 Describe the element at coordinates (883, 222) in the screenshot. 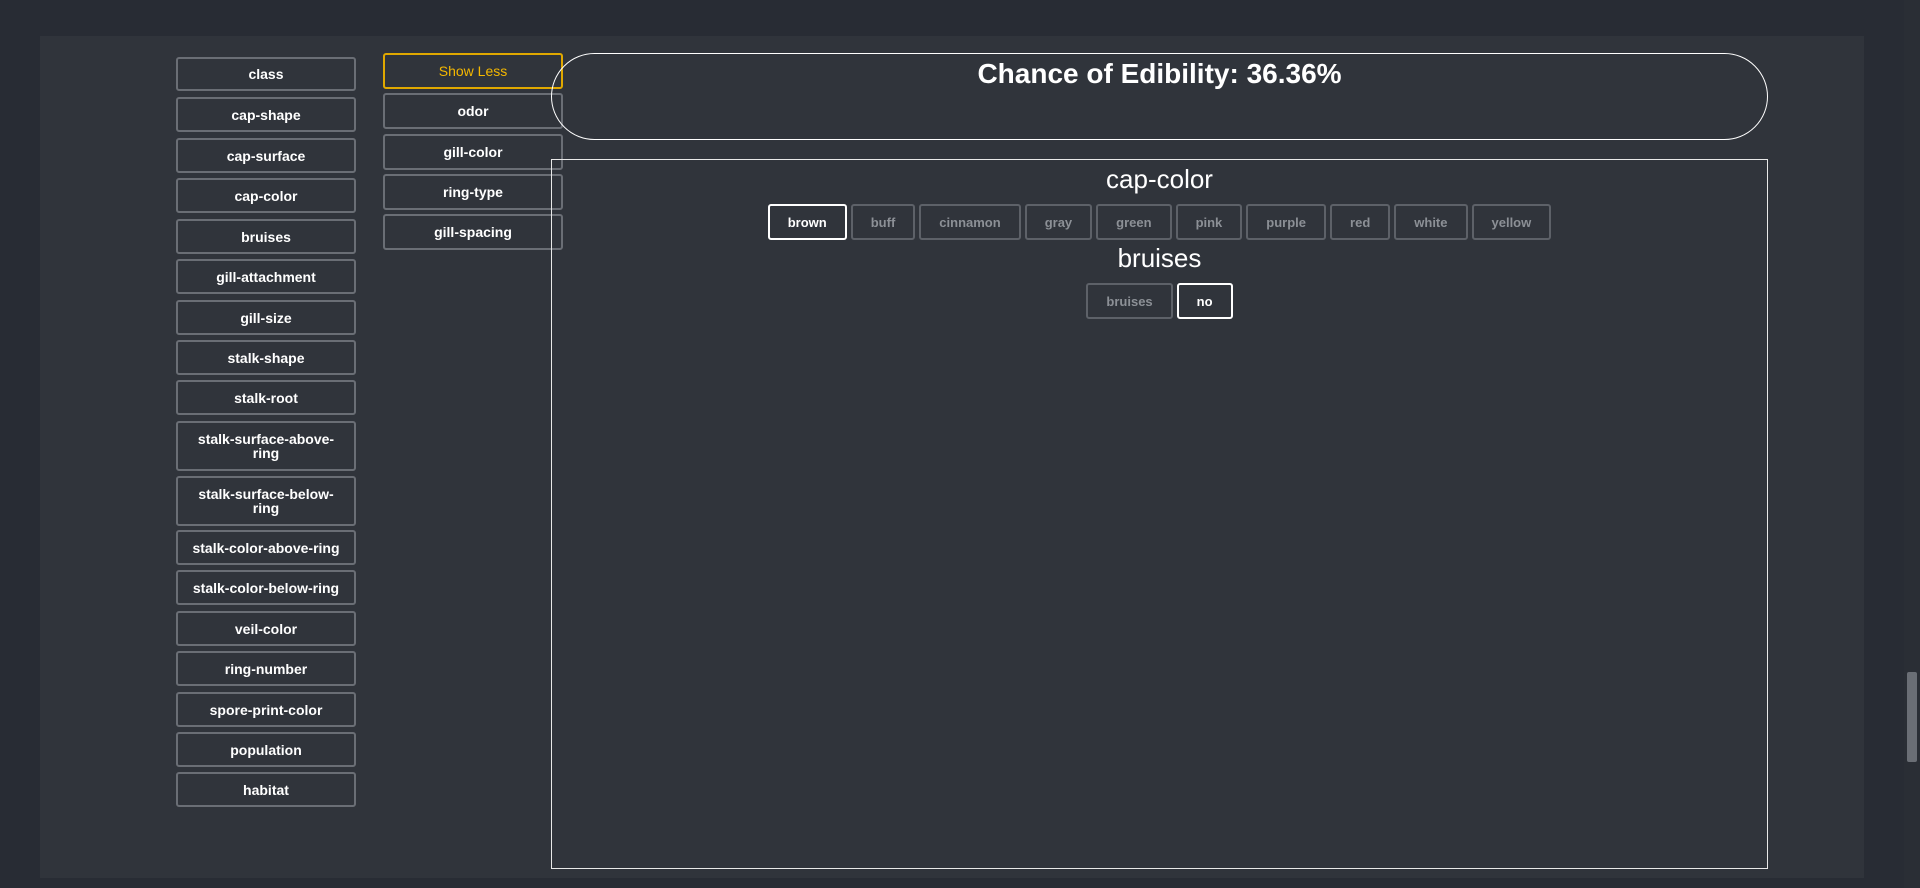

I see `option-buff: buff` at that location.